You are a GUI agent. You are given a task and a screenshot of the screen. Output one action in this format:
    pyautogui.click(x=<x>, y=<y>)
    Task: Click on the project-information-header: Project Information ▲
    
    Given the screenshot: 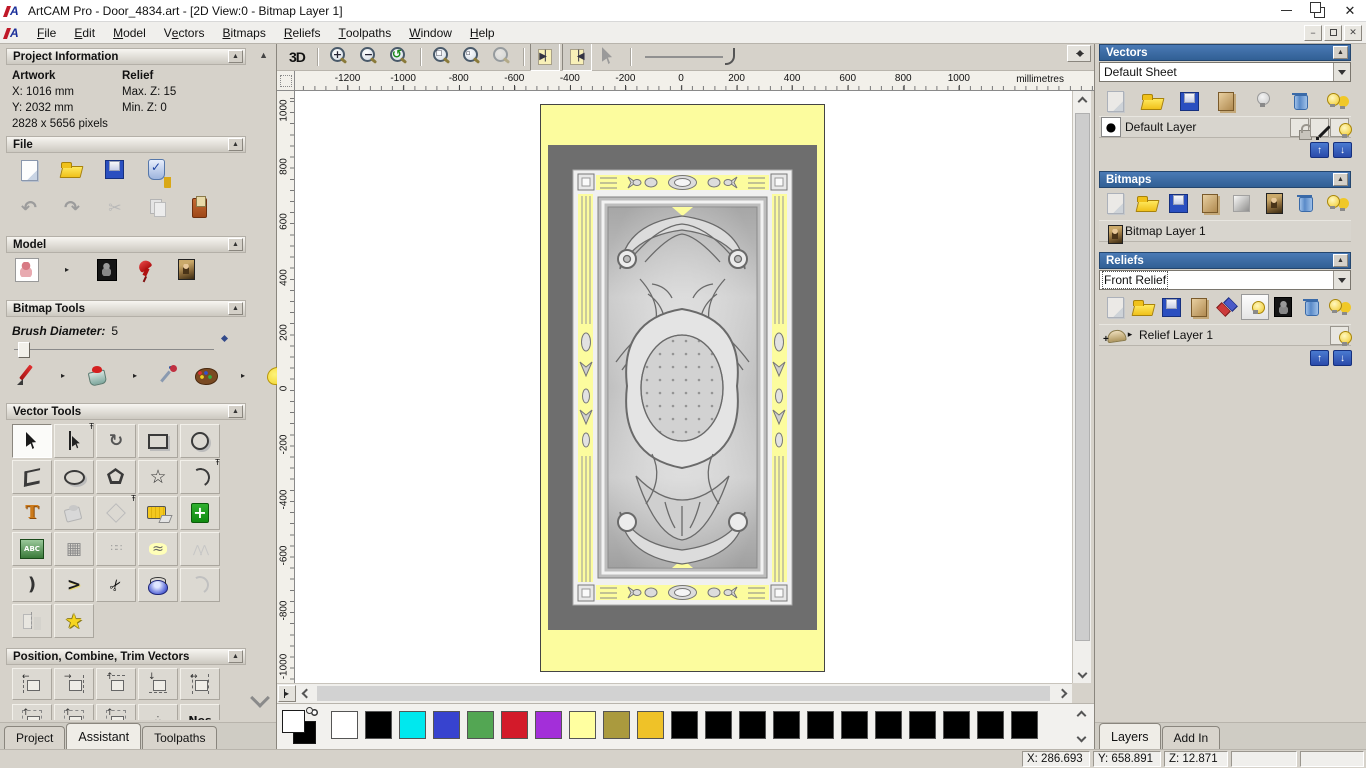 What is the action you would take?
    pyautogui.click(x=126, y=56)
    